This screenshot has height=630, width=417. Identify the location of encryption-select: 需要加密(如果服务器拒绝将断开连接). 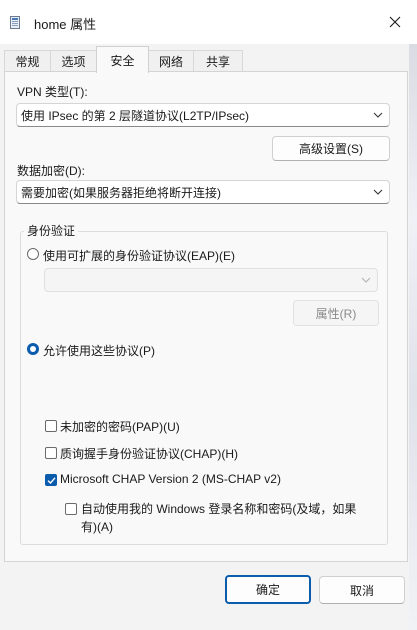
(203, 192).